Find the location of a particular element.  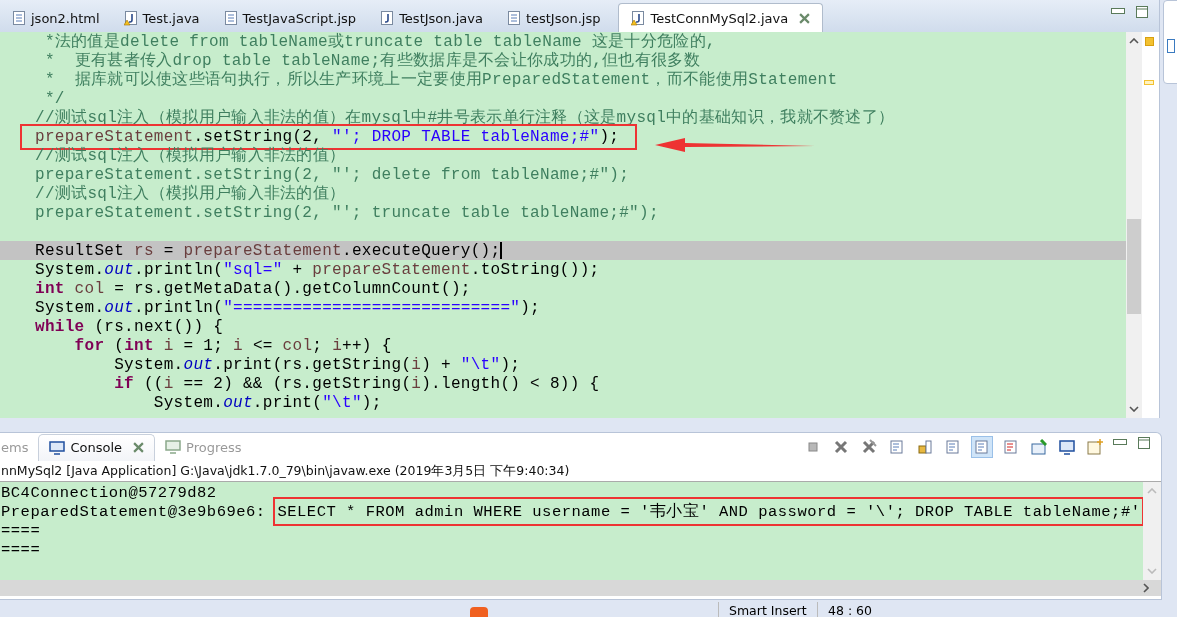

code-line: System.out.print(rs.getString(i) + "\t"); is located at coordinates (317, 364).